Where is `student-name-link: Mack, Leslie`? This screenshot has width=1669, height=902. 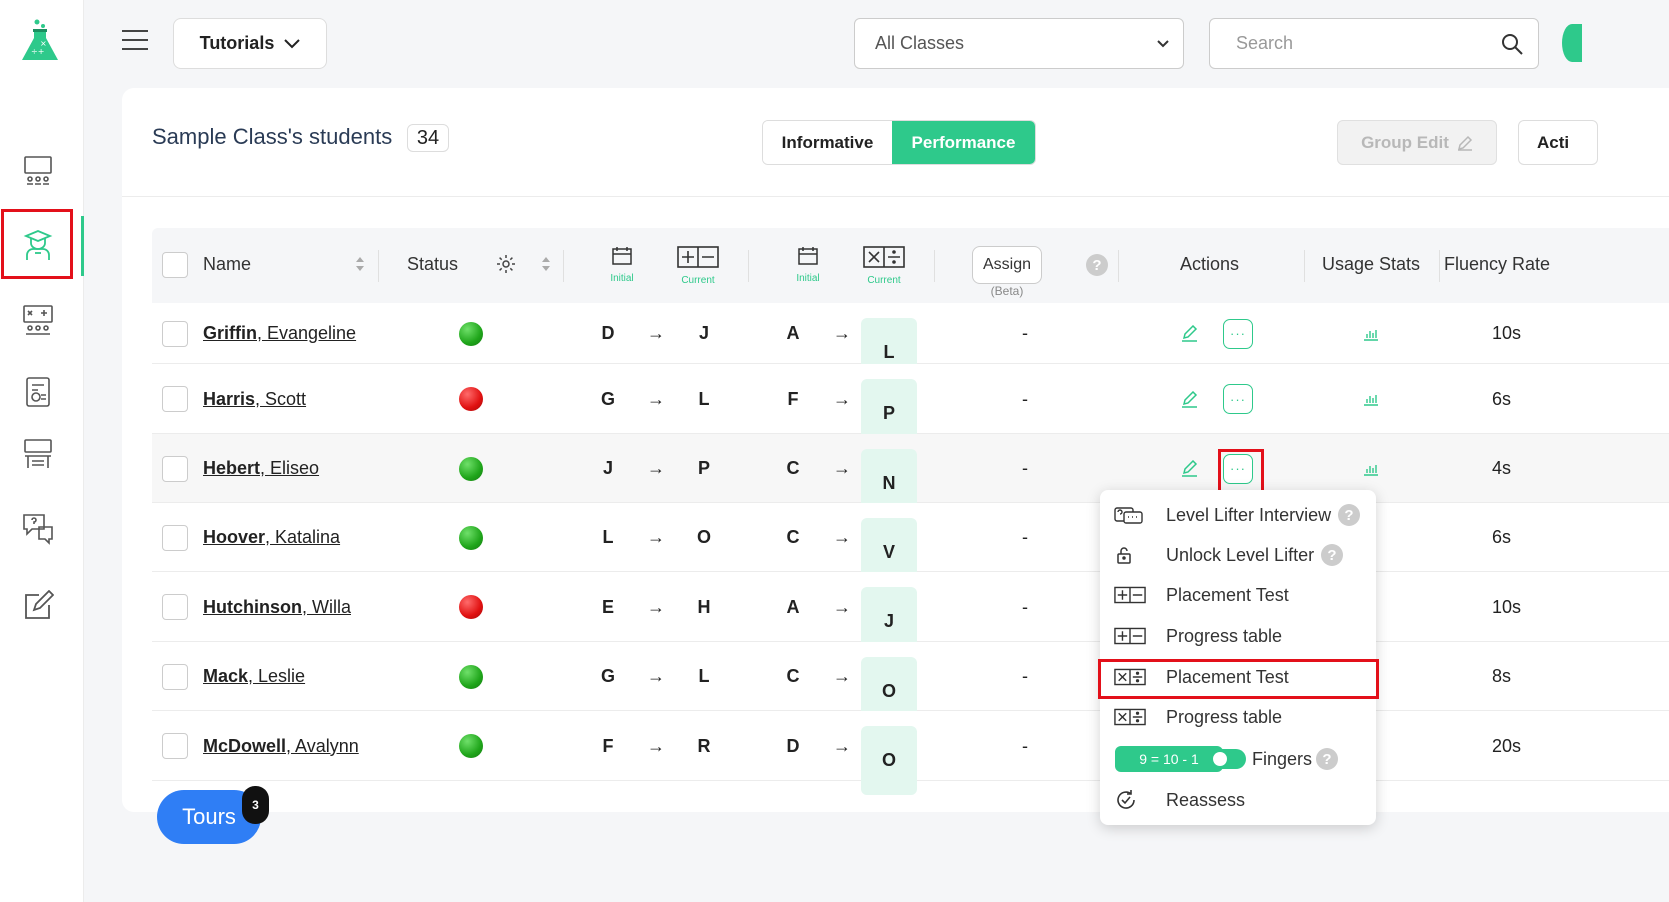 student-name-link: Mack, Leslie is located at coordinates (254, 676).